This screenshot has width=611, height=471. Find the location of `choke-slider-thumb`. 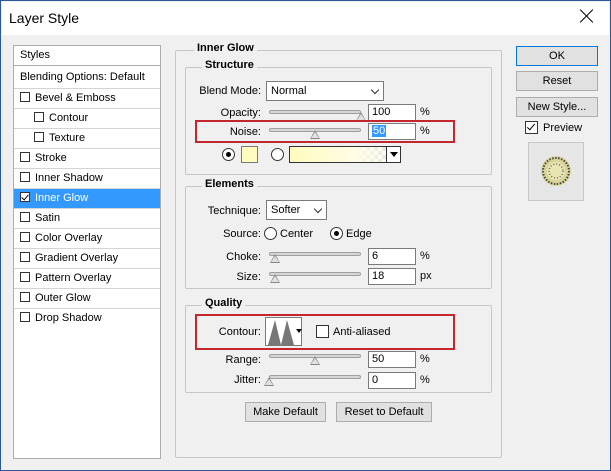

choke-slider-thumb is located at coordinates (274, 258).